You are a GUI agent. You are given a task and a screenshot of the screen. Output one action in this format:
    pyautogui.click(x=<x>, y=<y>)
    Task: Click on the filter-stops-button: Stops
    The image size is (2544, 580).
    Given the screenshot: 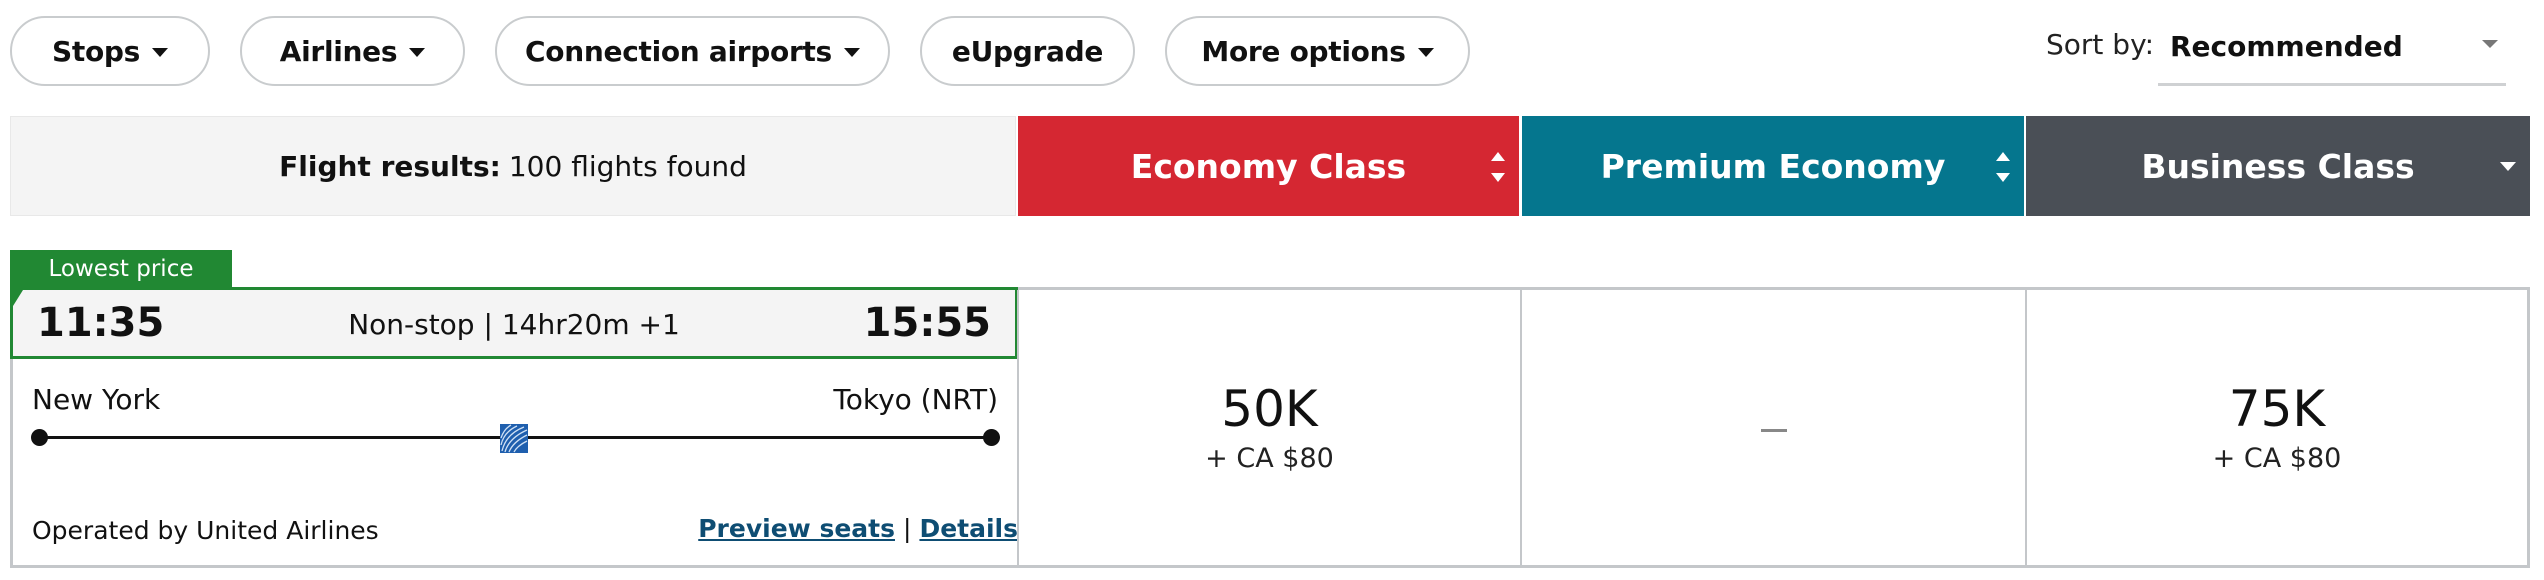 What is the action you would take?
    pyautogui.click(x=110, y=51)
    